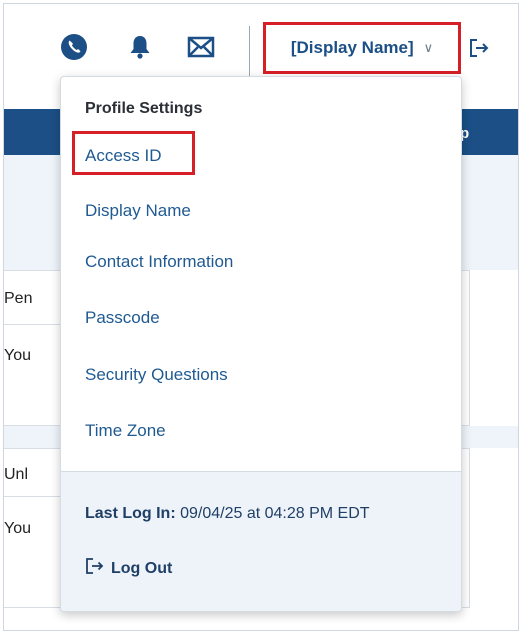 The image size is (524, 636). What do you see at coordinates (144, 108) in the screenshot?
I see `dropdown-heading: Profile Settings` at bounding box center [144, 108].